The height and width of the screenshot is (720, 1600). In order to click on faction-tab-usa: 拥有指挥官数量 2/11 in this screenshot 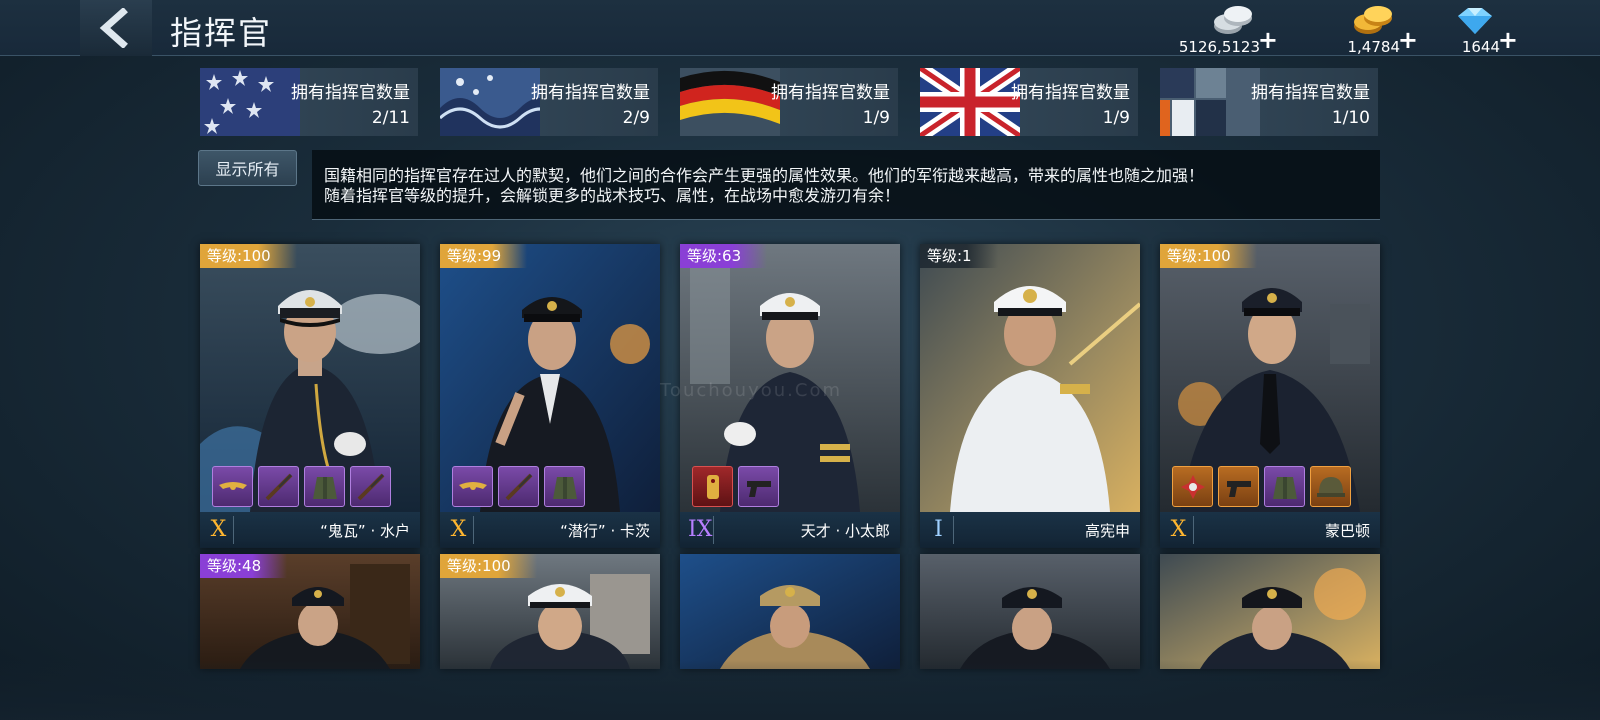, I will do `click(309, 102)`.